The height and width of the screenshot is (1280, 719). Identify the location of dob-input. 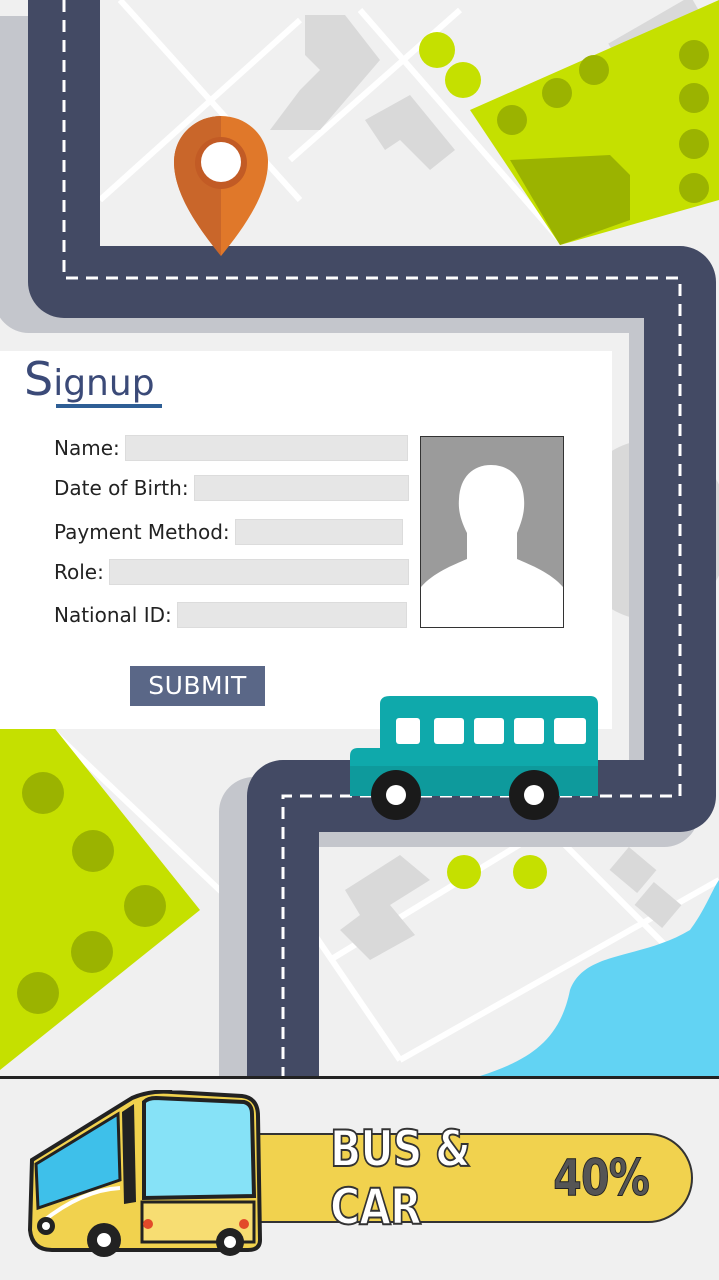
(301, 488).